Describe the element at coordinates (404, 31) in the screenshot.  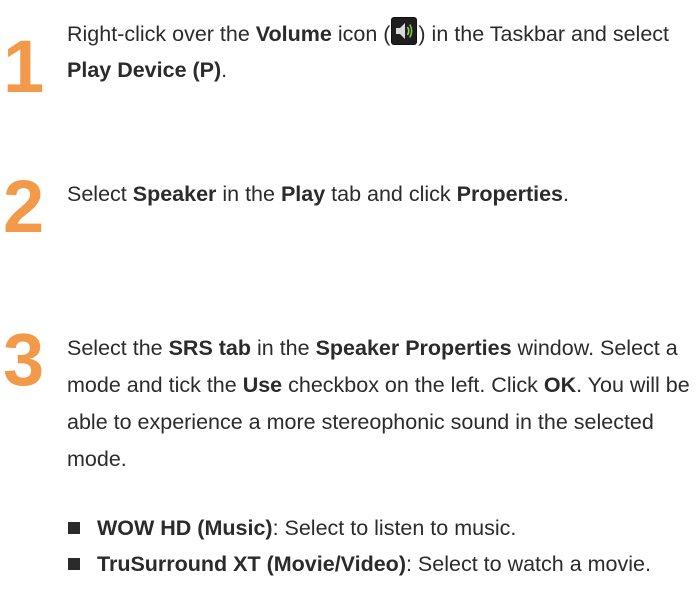
I see `volume-icon` at that location.